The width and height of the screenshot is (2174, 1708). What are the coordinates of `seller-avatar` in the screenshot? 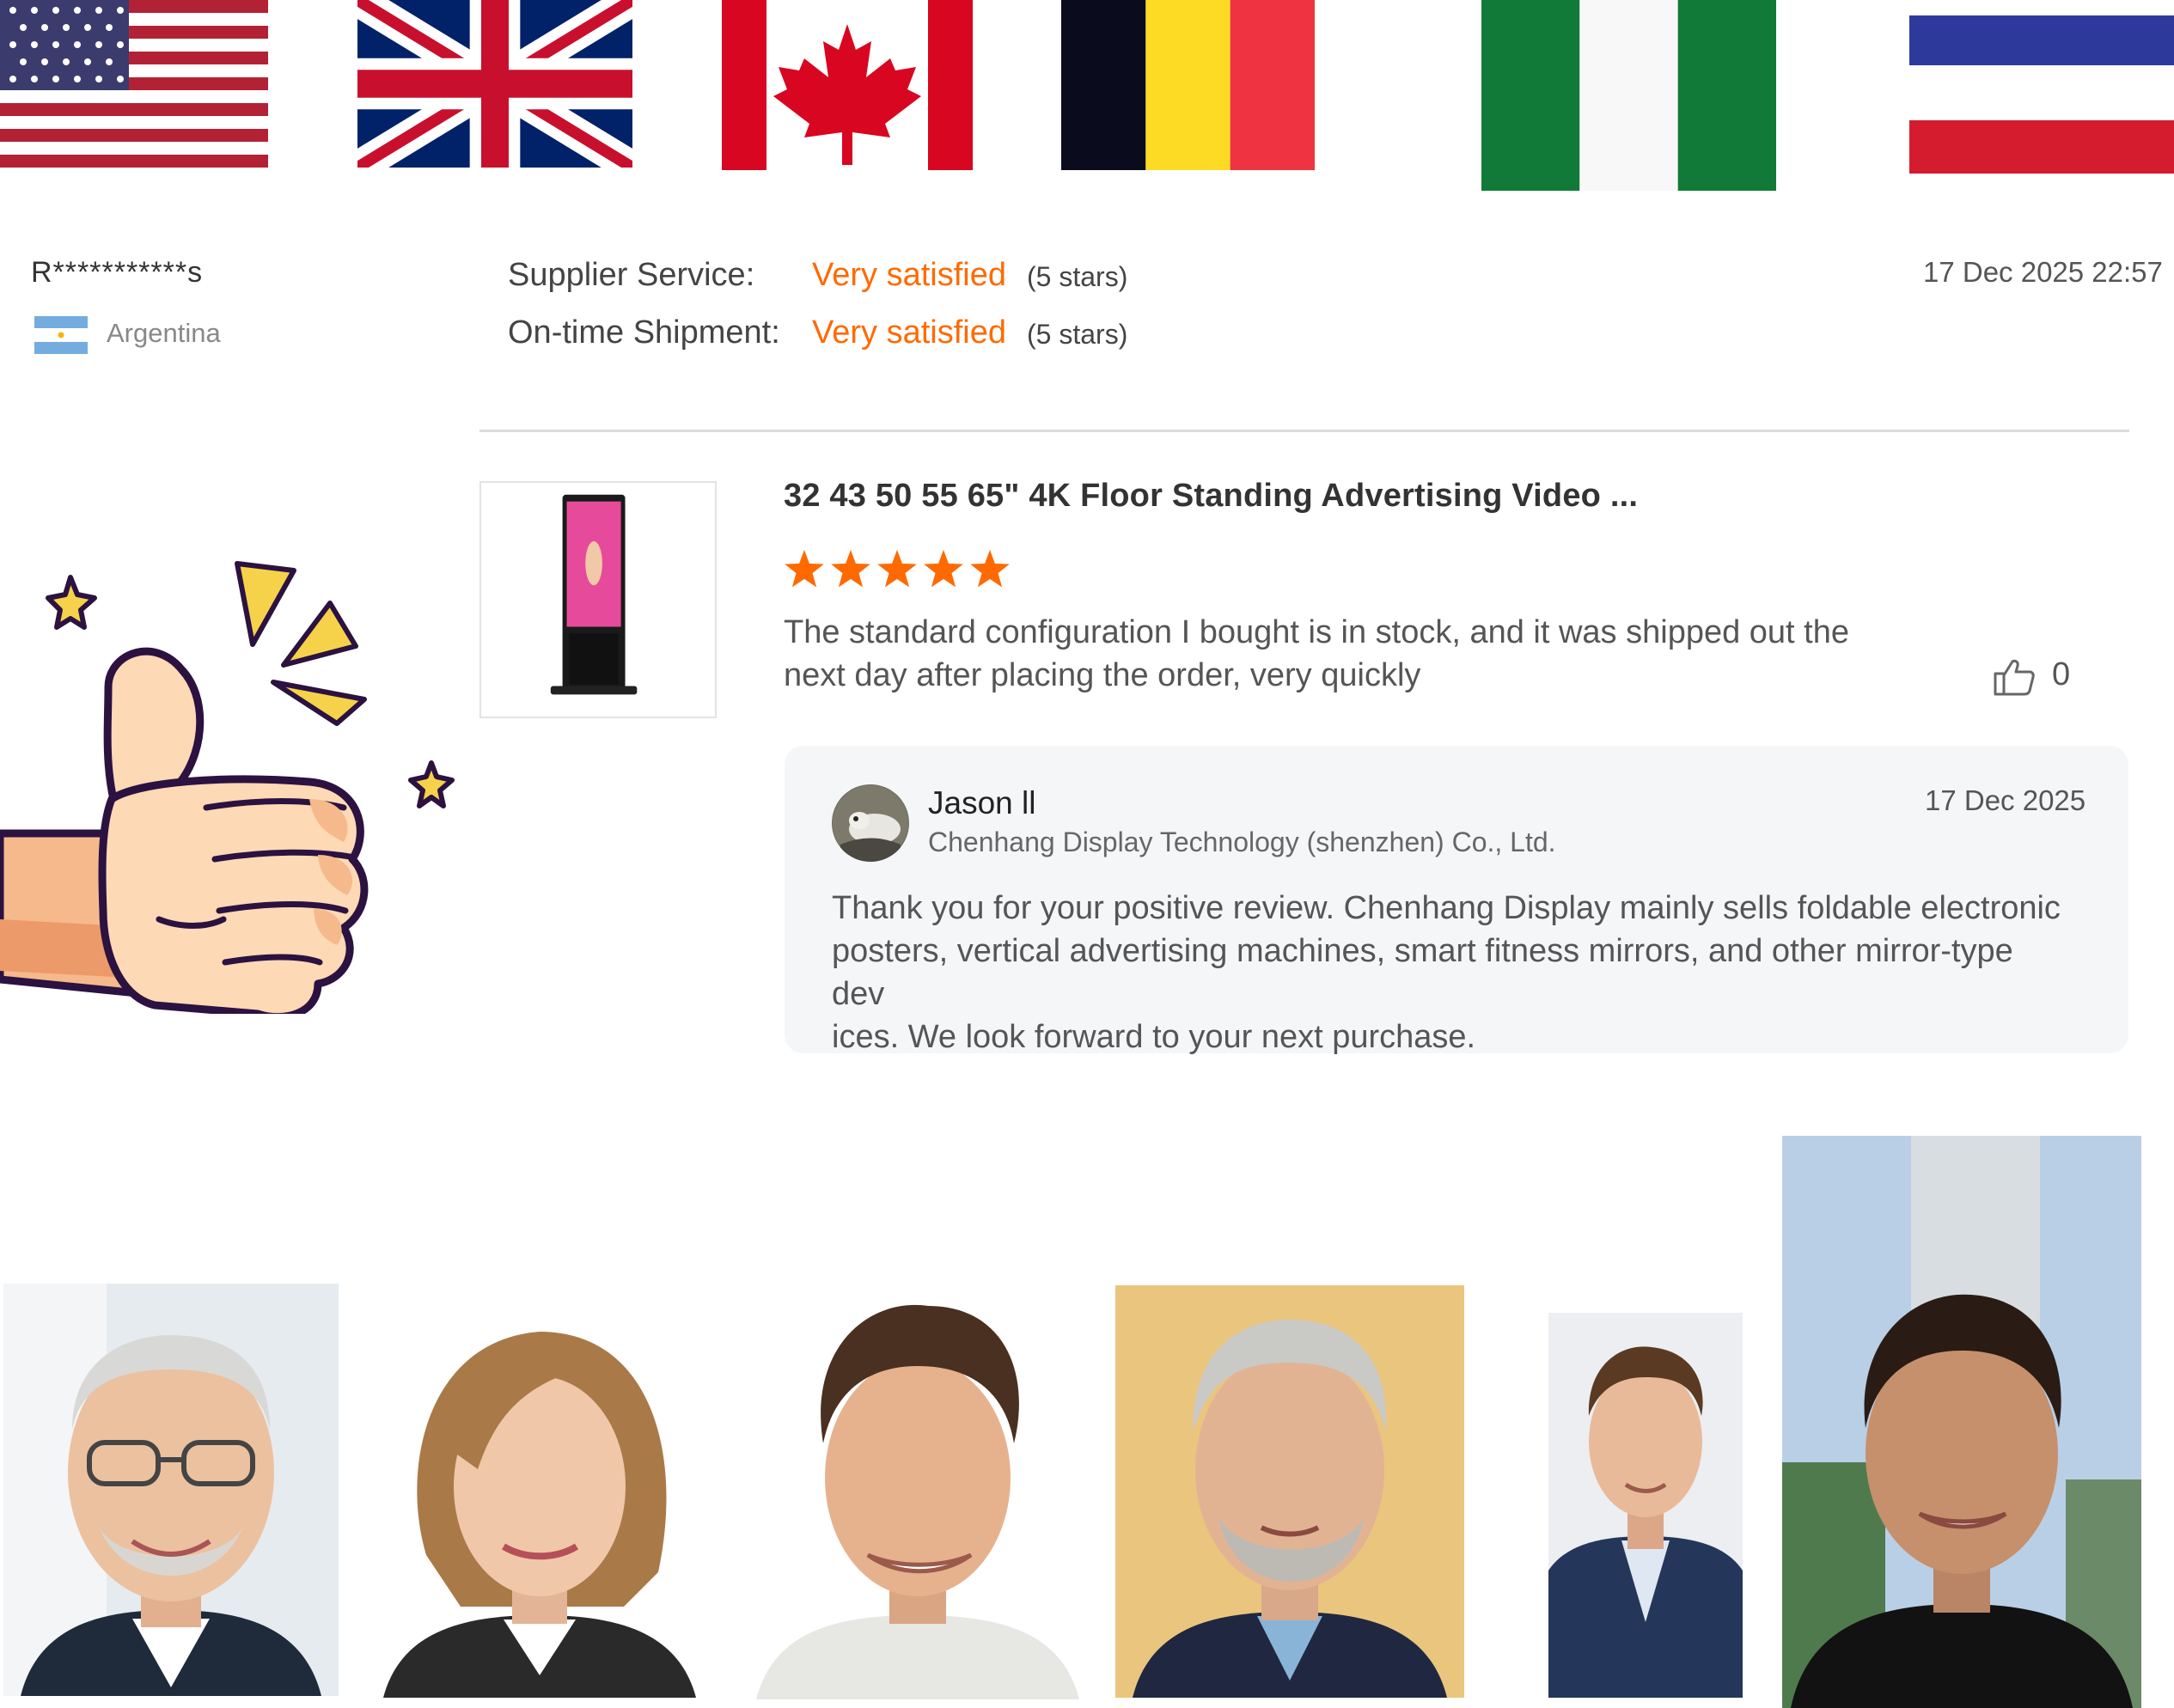 It's located at (870, 823).